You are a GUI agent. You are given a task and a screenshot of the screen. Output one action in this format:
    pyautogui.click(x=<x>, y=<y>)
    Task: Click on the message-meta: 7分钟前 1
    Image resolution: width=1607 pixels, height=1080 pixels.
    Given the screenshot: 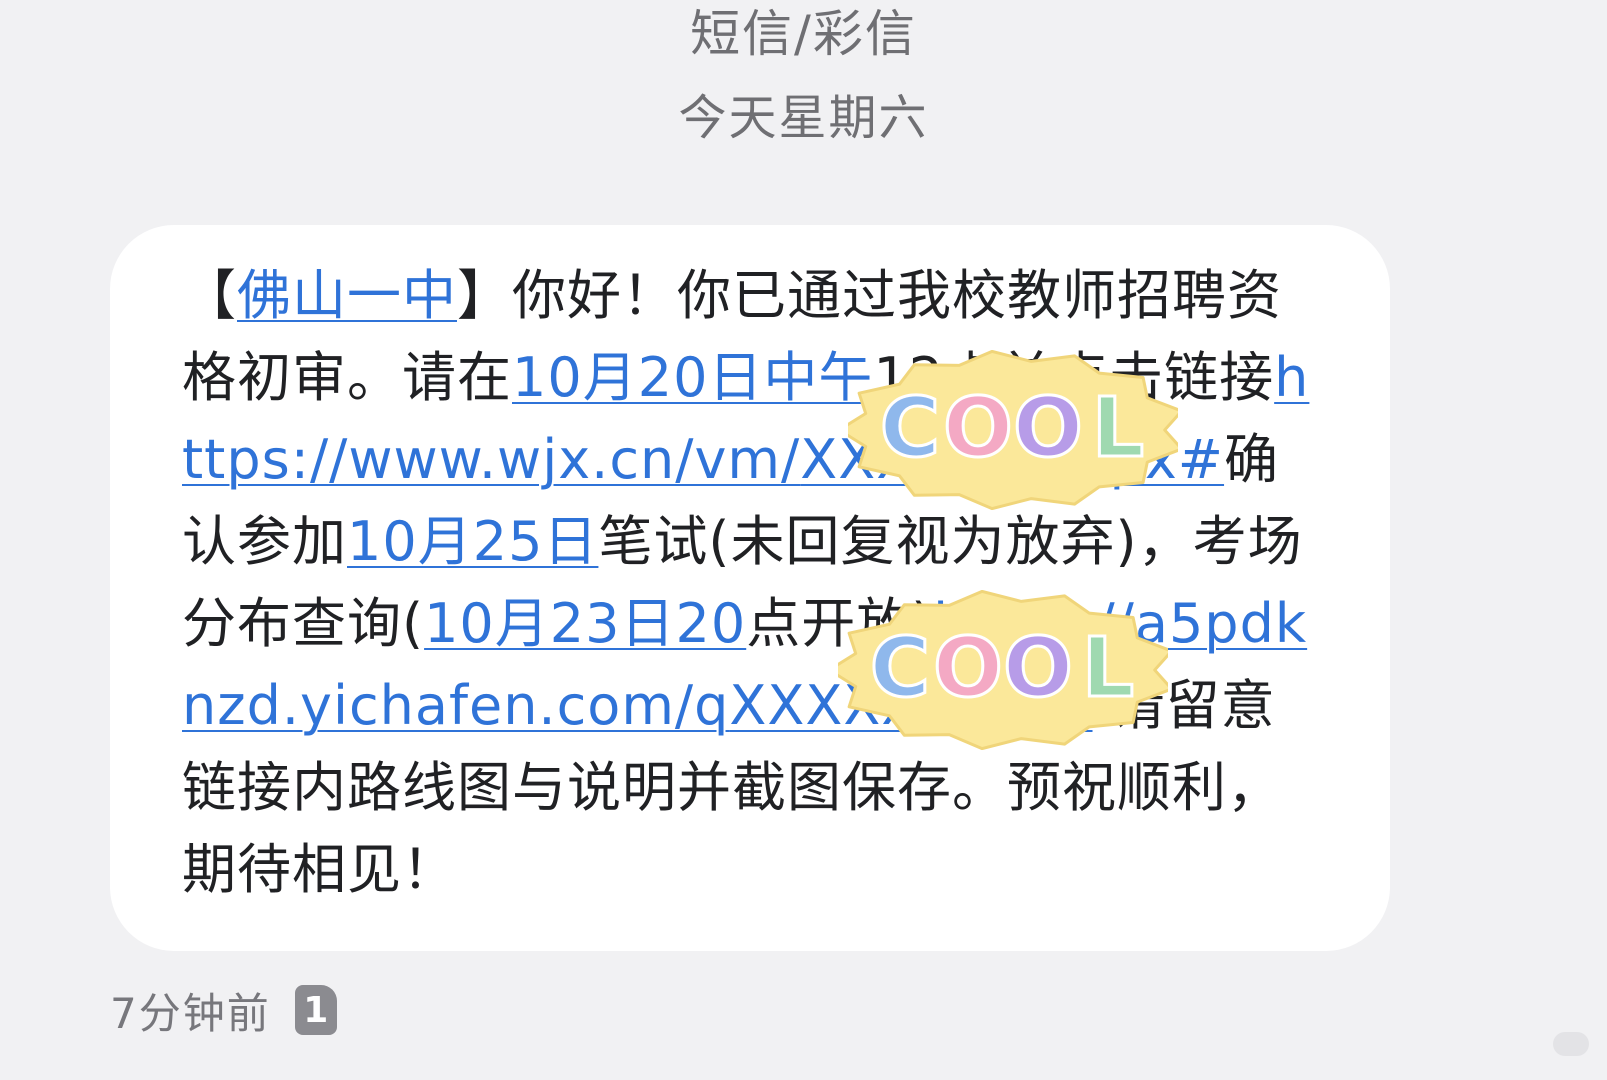 What is the action you would take?
    pyautogui.click(x=223, y=1010)
    